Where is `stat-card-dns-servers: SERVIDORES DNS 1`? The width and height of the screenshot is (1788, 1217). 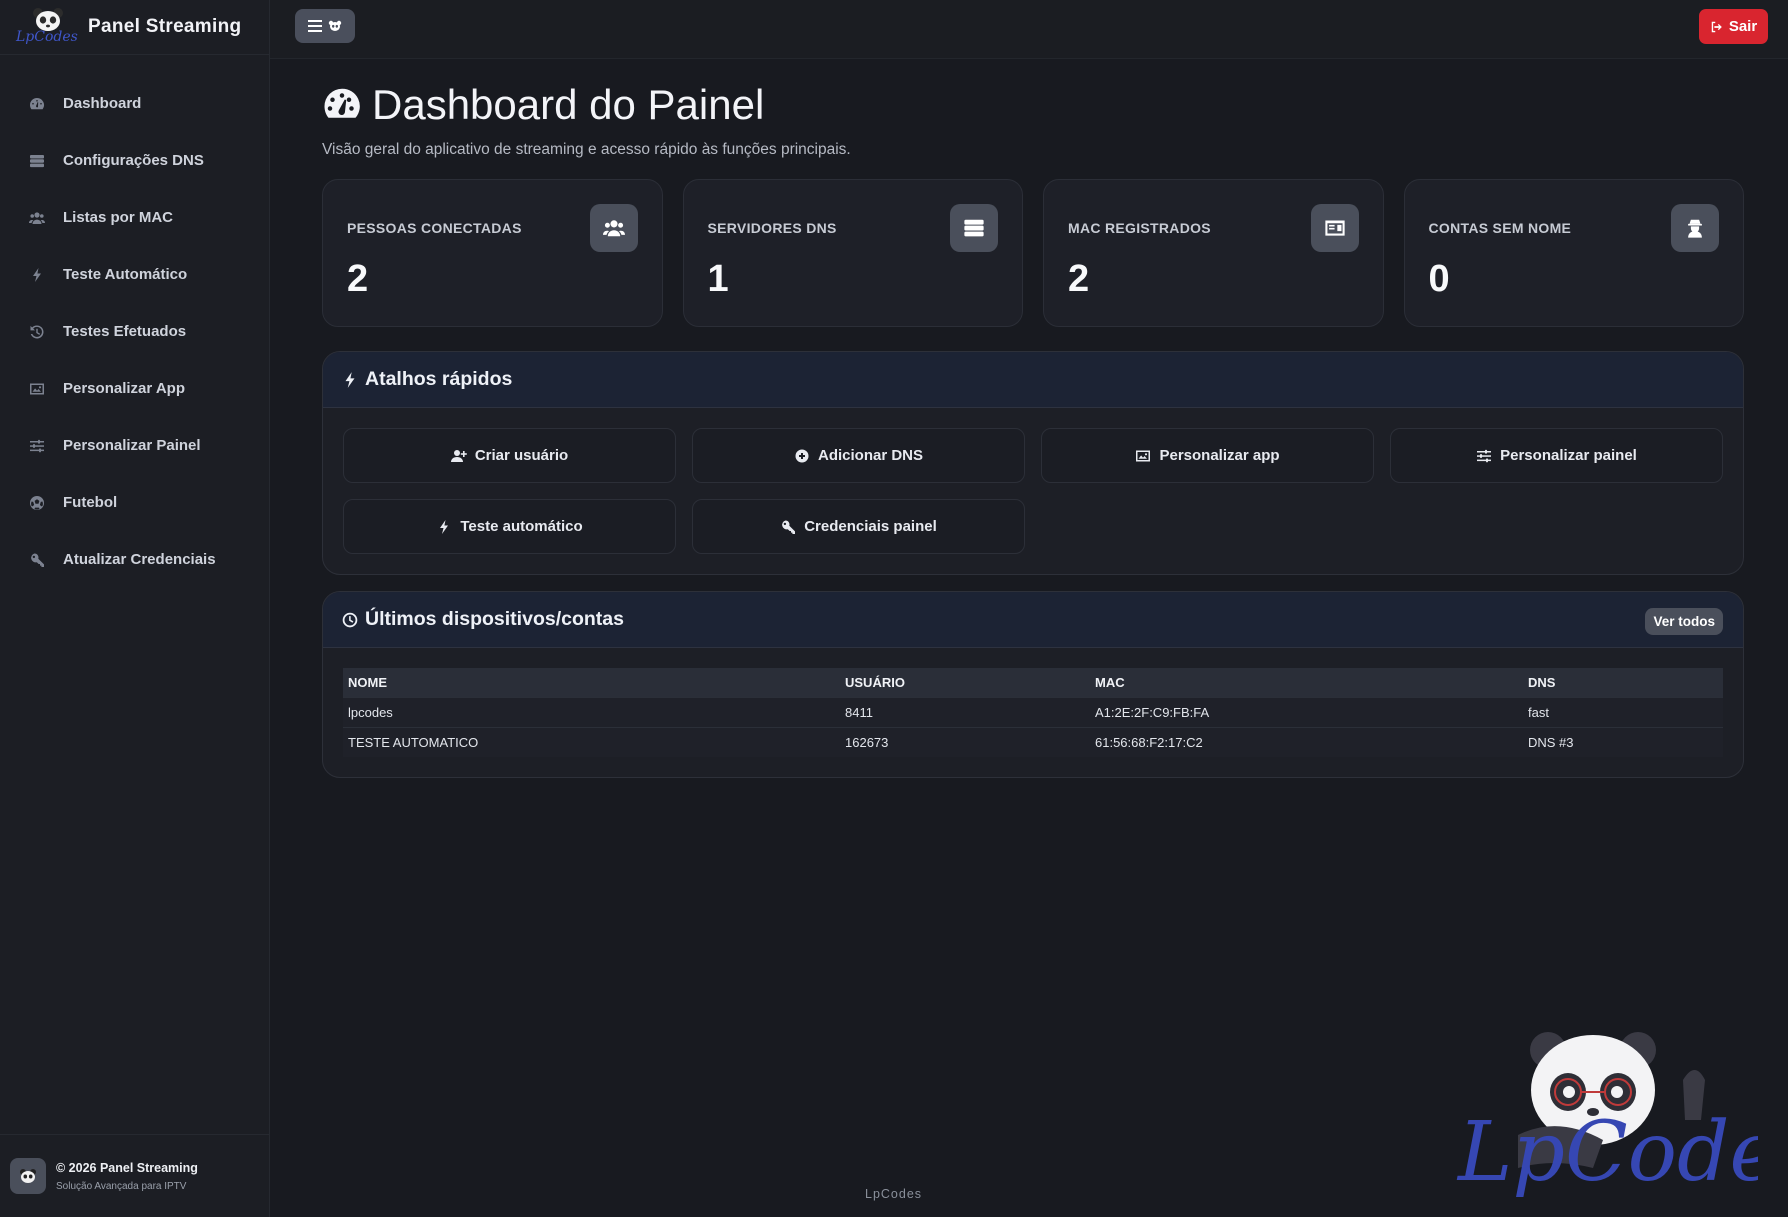
stat-card-dns-servers: SERVIDORES DNS 1 is located at coordinates (852, 253).